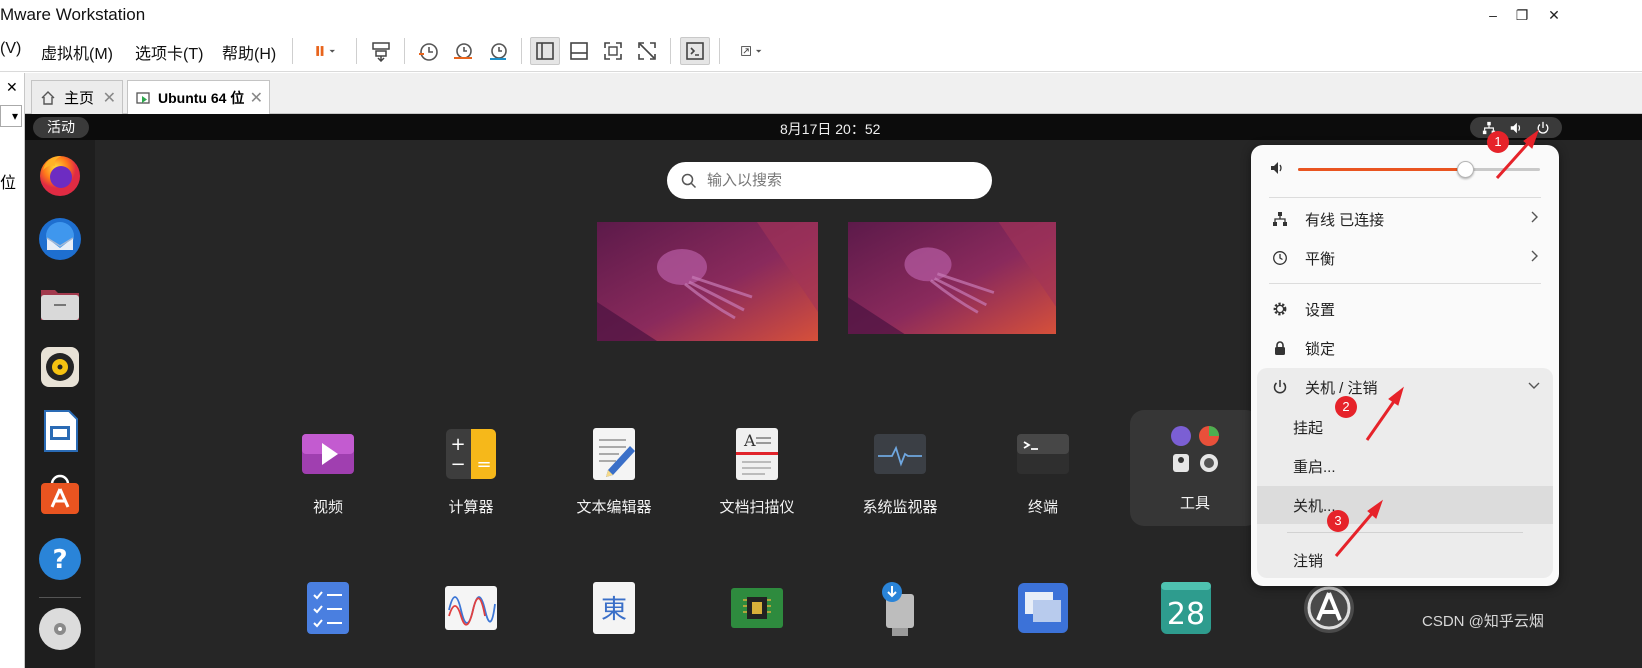  I want to click on chevron-down-icon, so click(1534, 385).